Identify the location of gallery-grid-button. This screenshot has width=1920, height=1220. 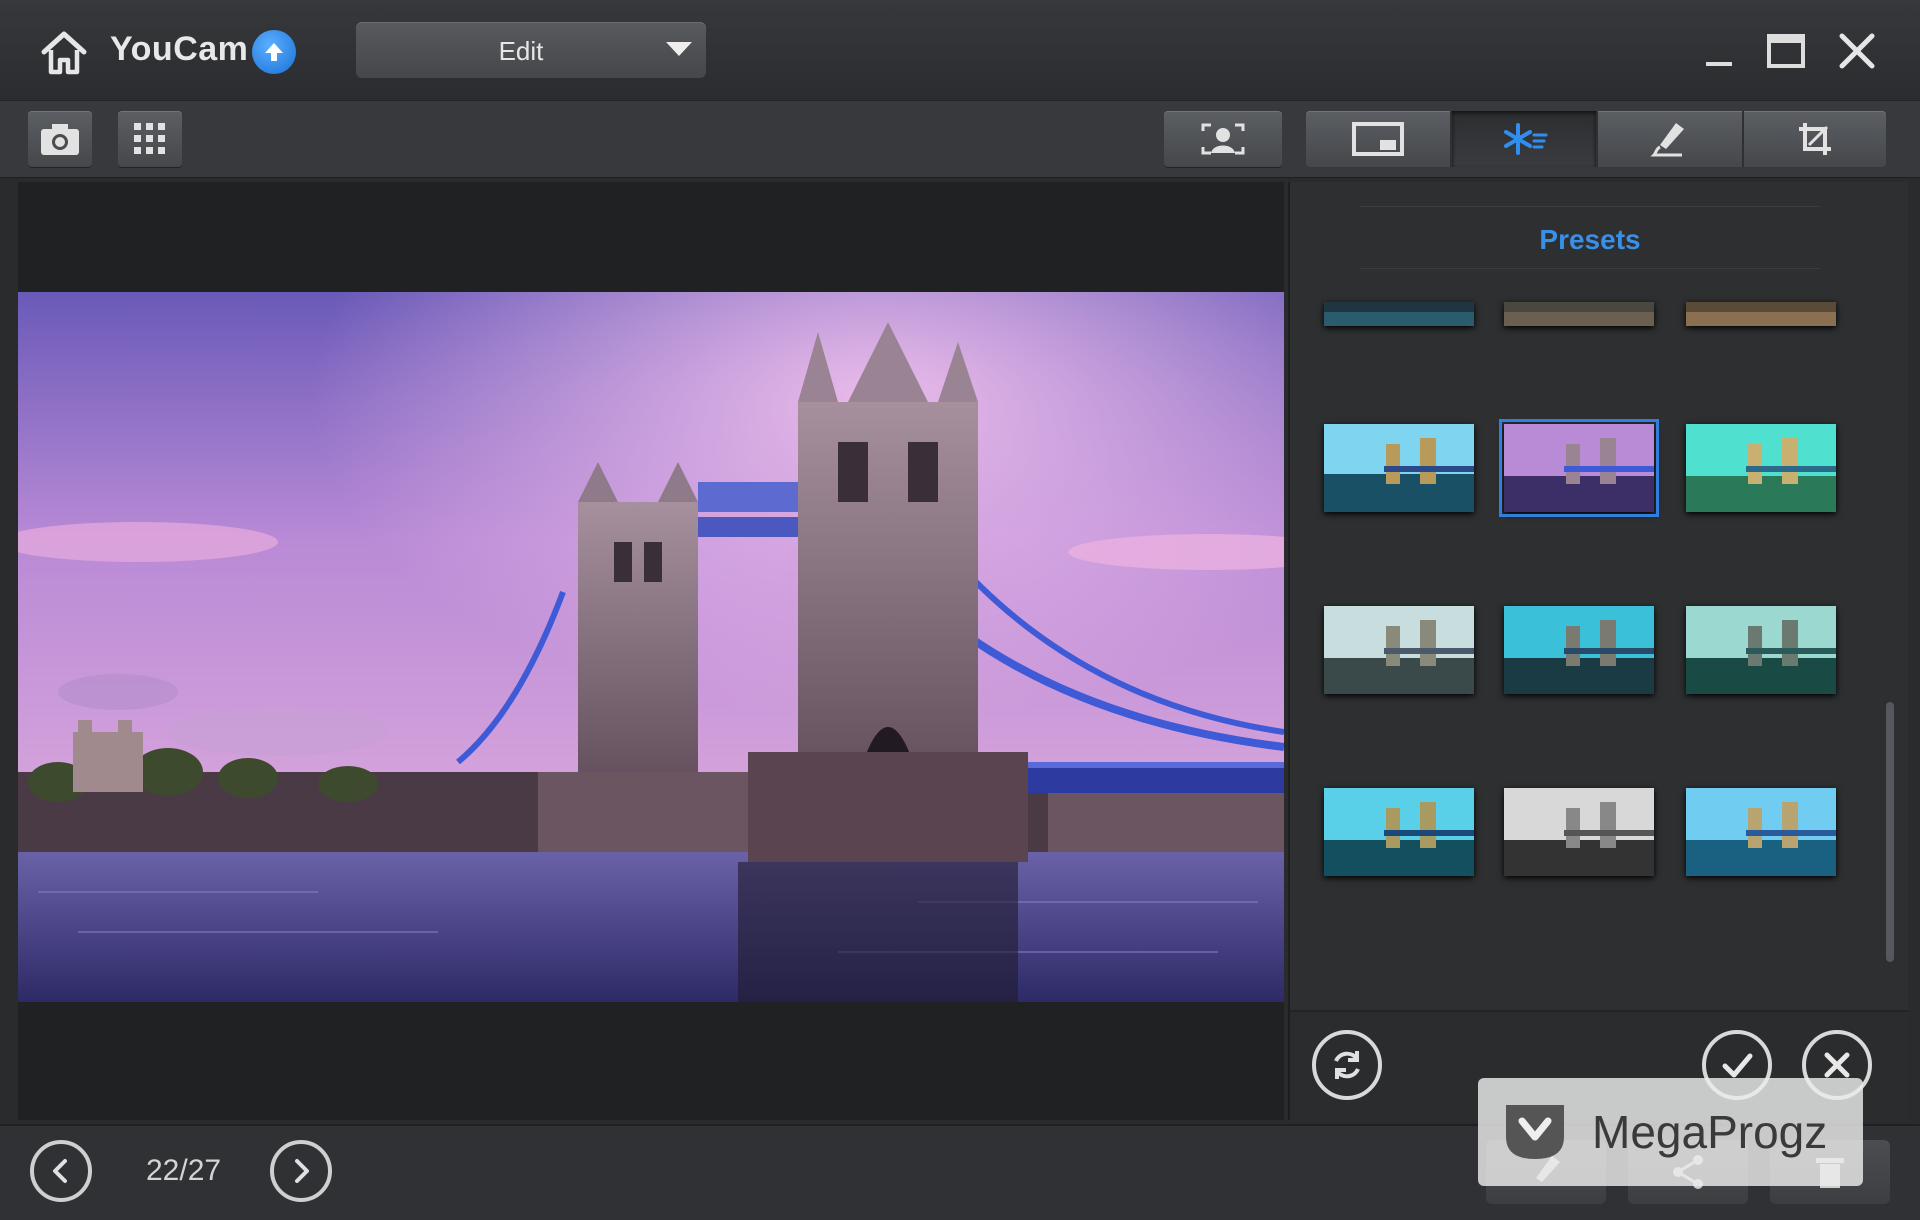
(150, 139).